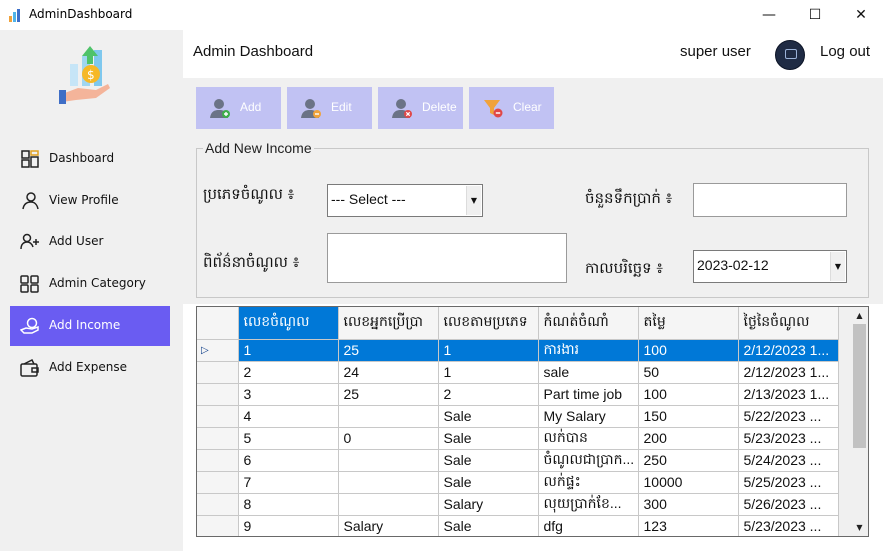 This screenshot has height=551, width=883. What do you see at coordinates (688, 482) in the screenshot?
I see `table-cell: 10000` at bounding box center [688, 482].